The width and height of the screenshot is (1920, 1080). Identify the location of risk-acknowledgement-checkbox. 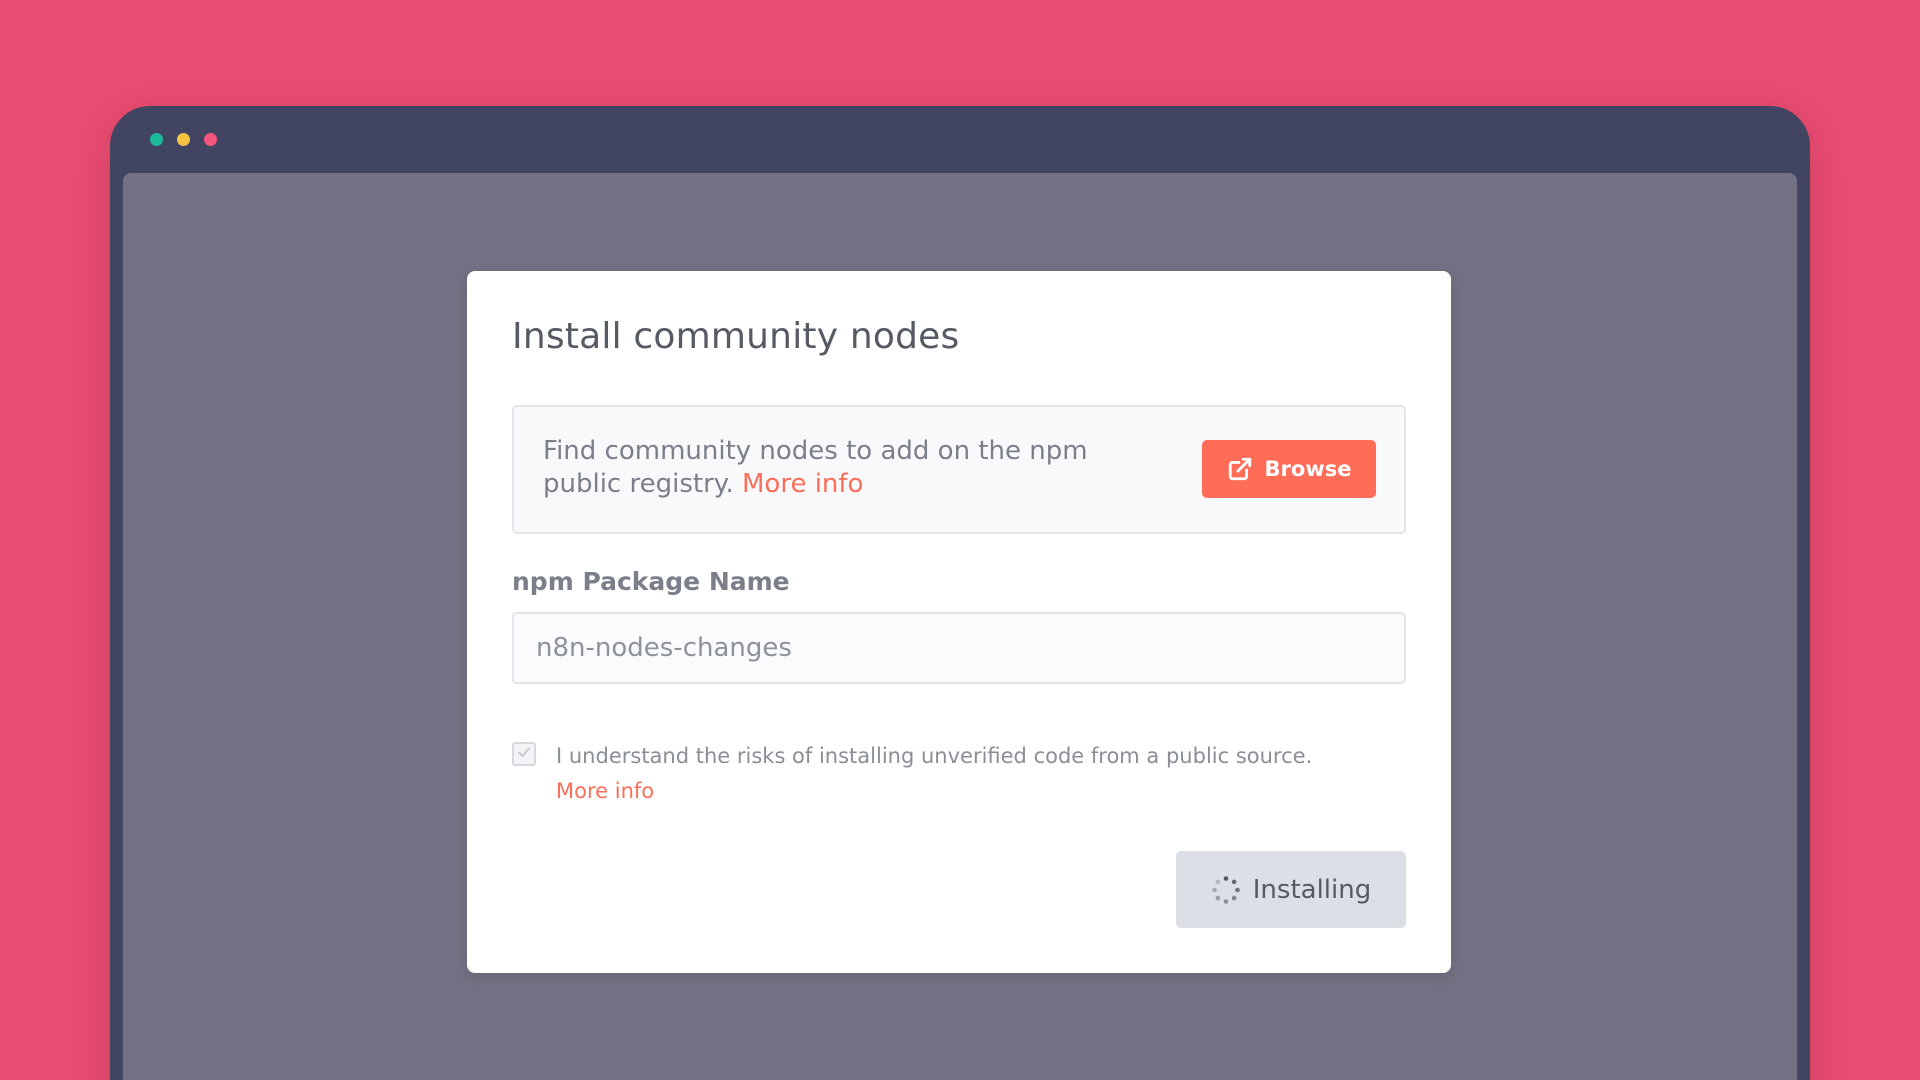
(524, 754).